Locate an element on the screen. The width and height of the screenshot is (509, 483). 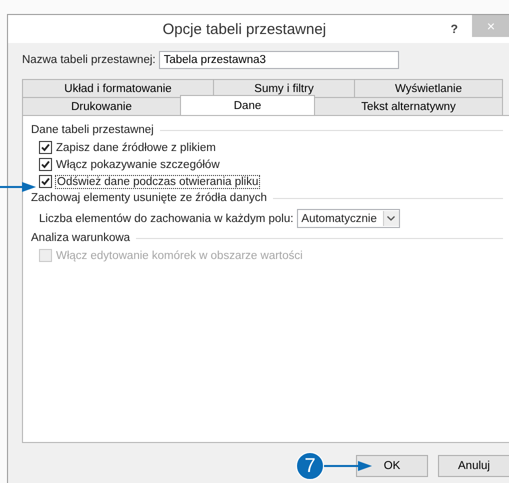
tab: Wyświetlanie is located at coordinates (428, 88).